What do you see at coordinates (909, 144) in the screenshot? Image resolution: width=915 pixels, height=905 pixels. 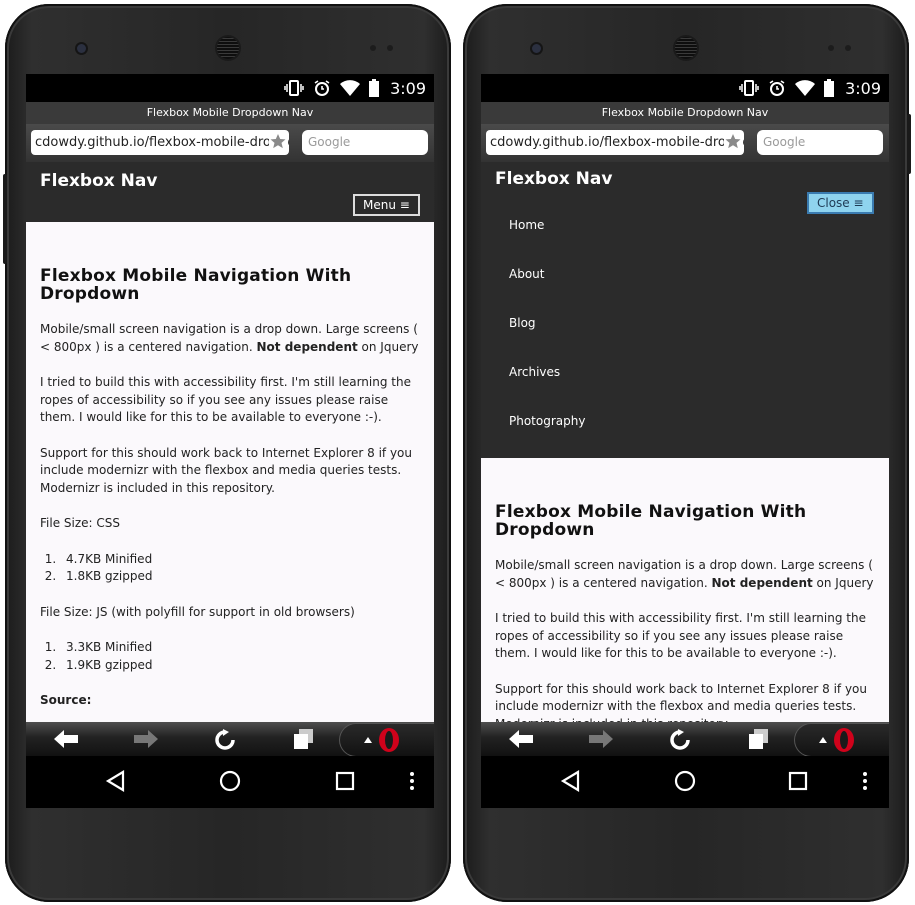 I see `power-button` at bounding box center [909, 144].